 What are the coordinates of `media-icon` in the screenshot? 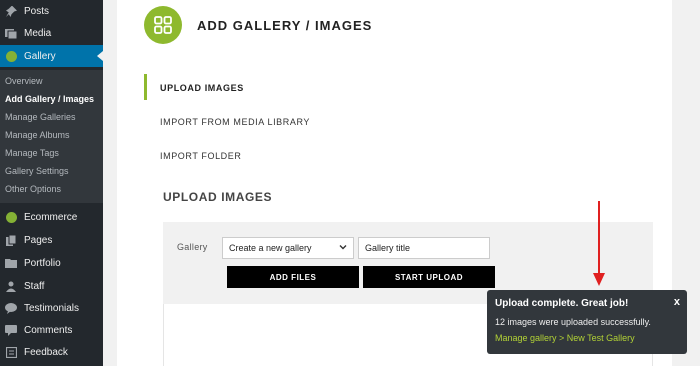 It's located at (11, 33).